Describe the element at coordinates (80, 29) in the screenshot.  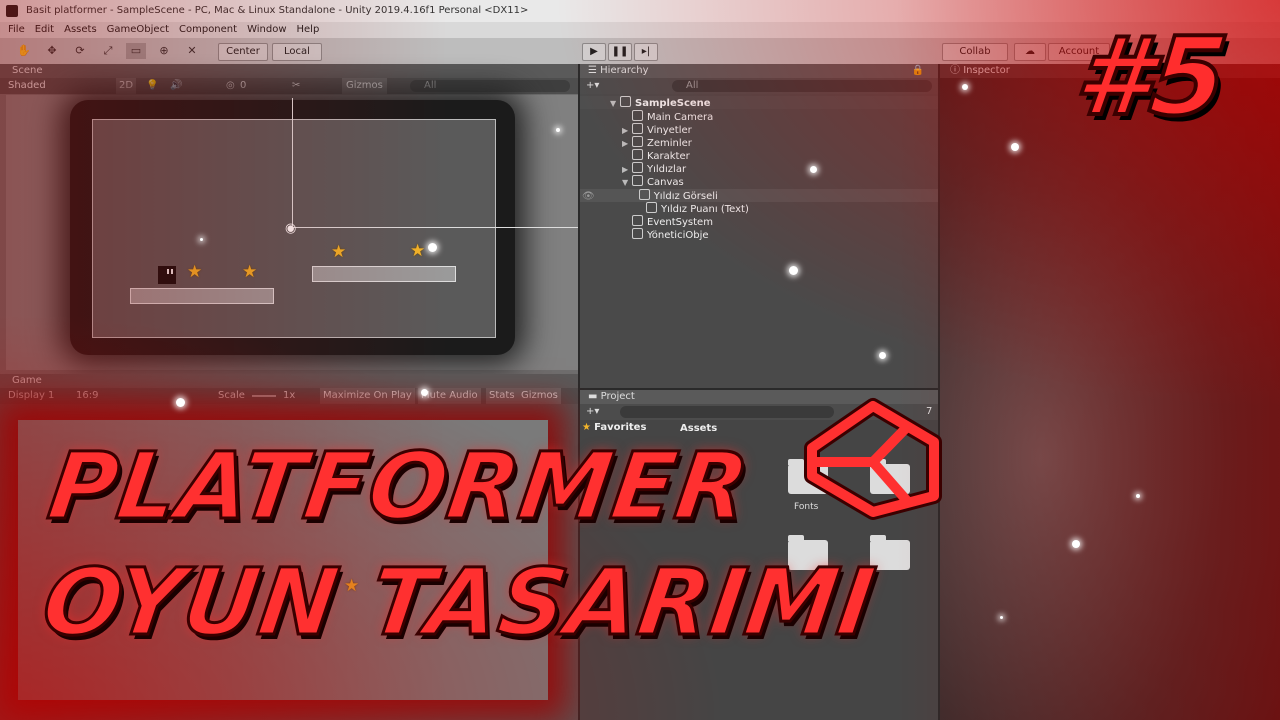
I see `menu-assets: Assets` at that location.